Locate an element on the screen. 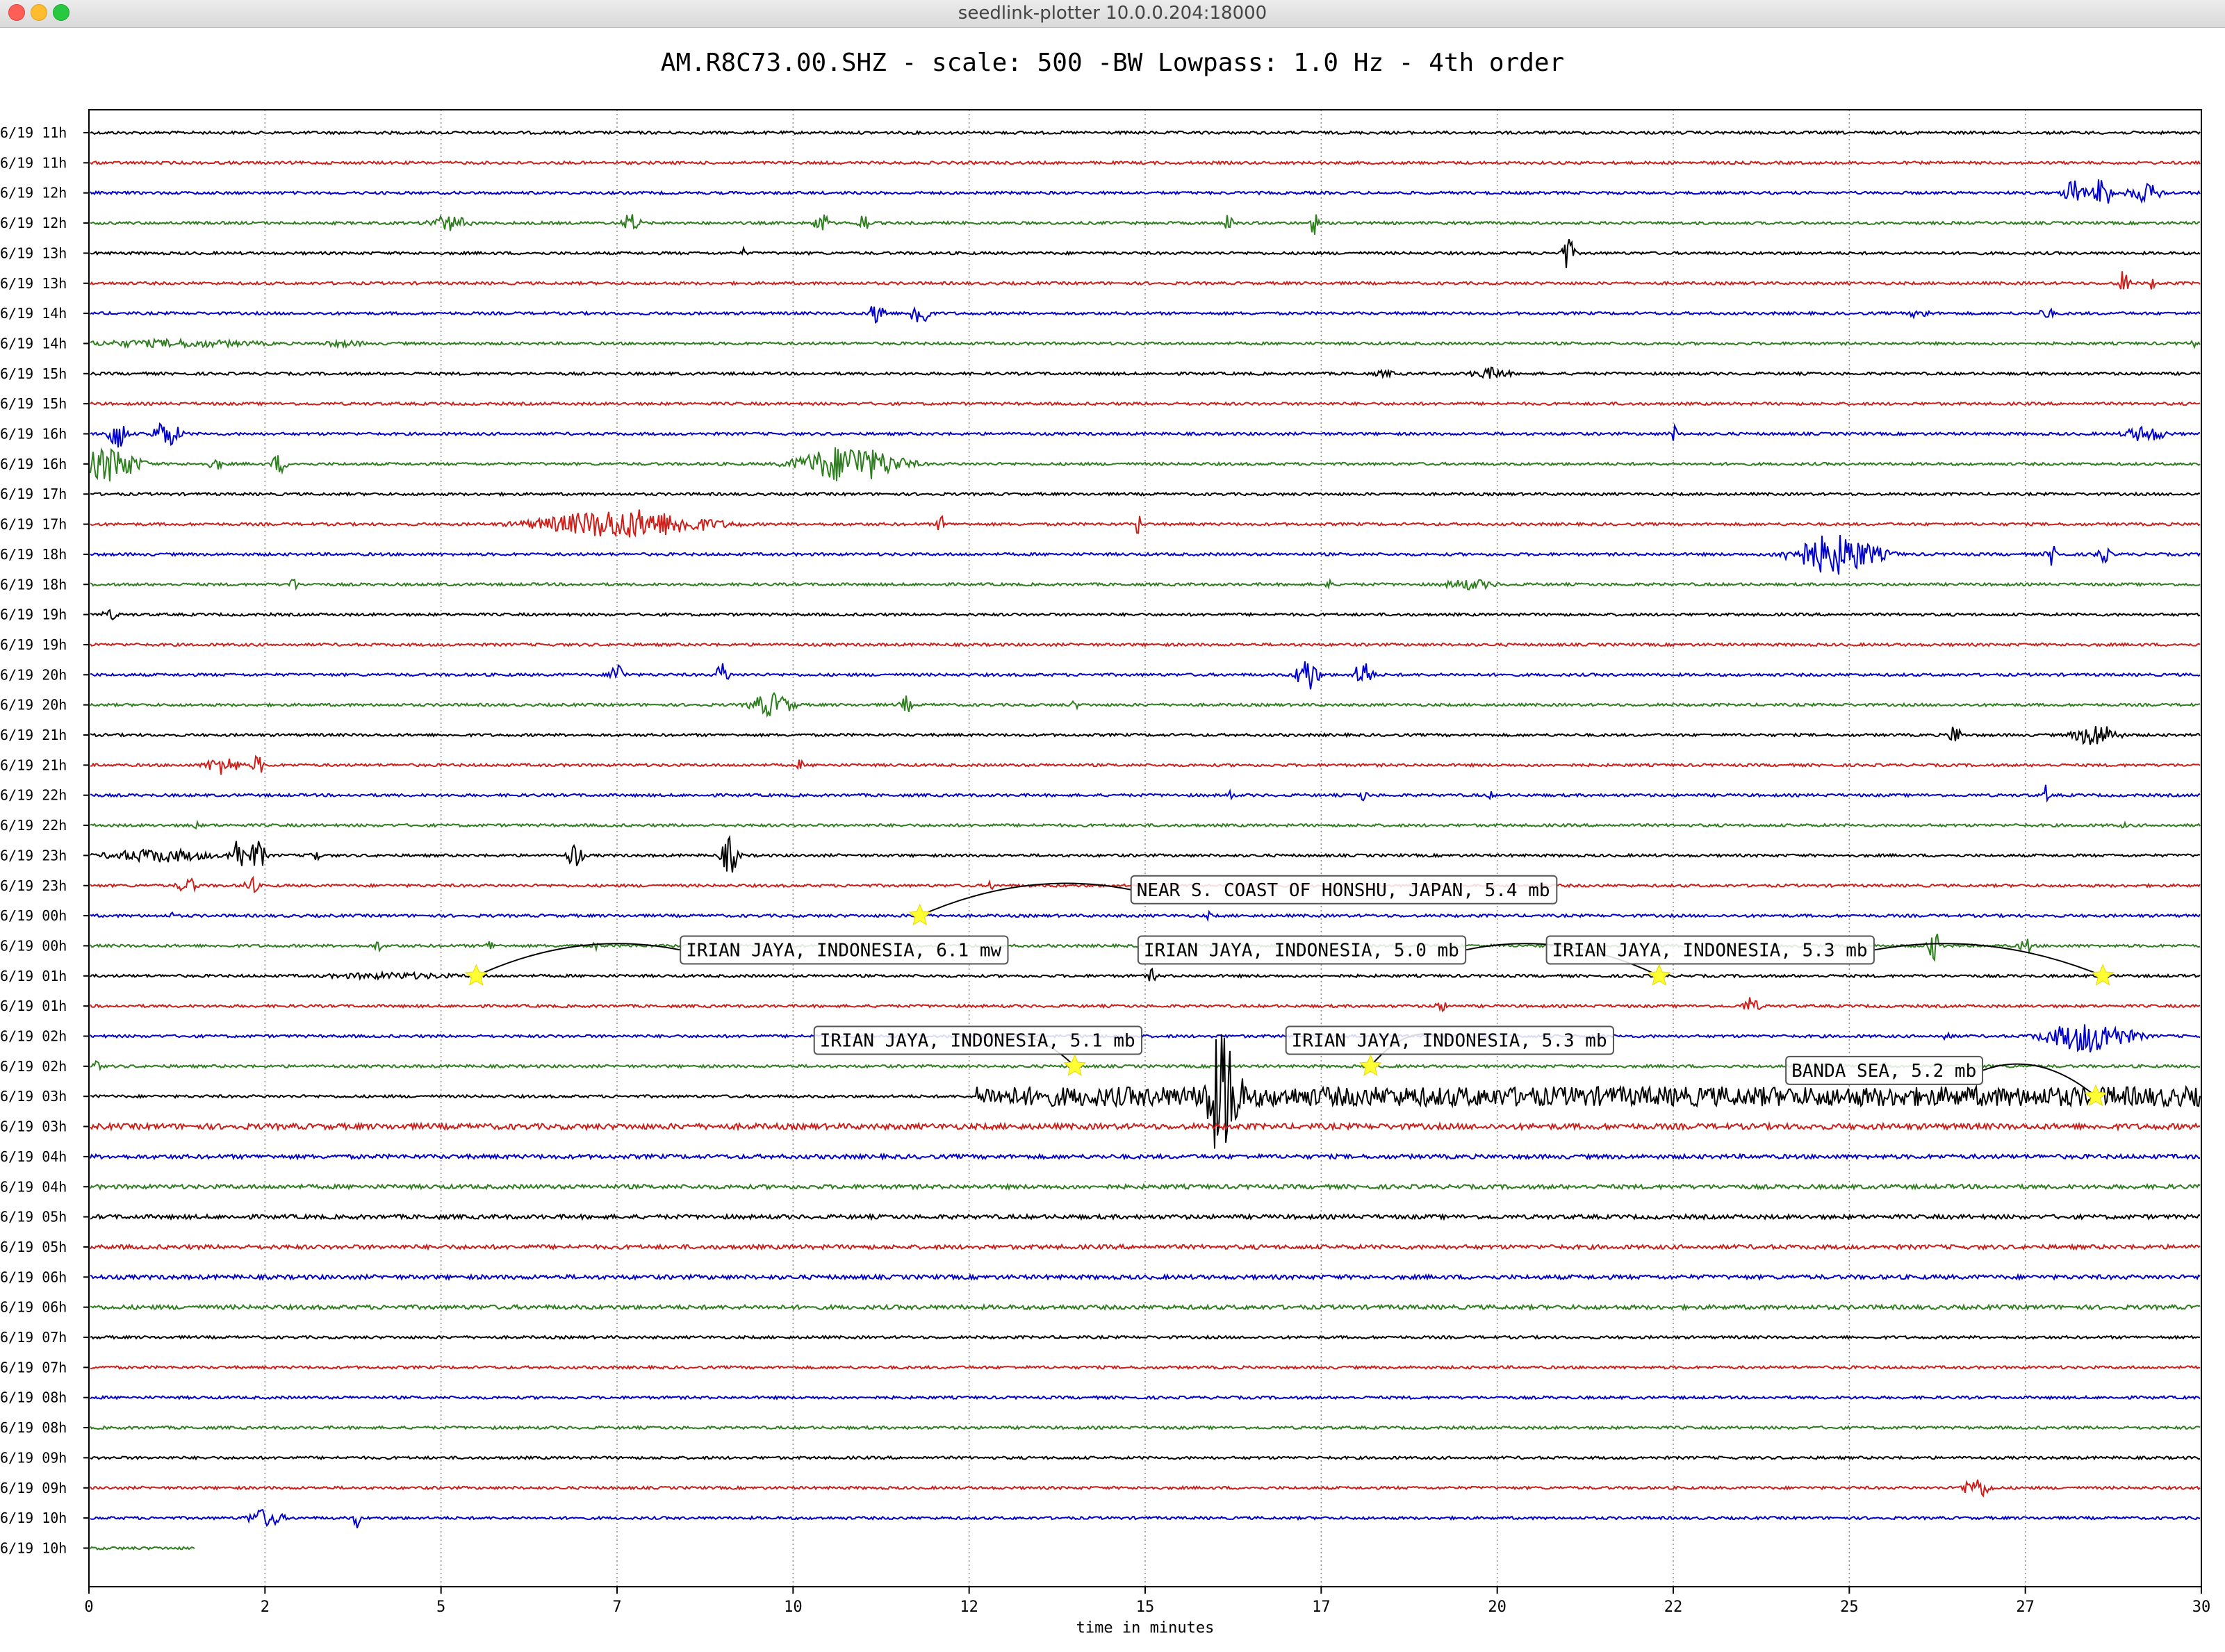 This screenshot has width=2225, height=1652. x-tick-label: 30 is located at coordinates (2201, 1607).